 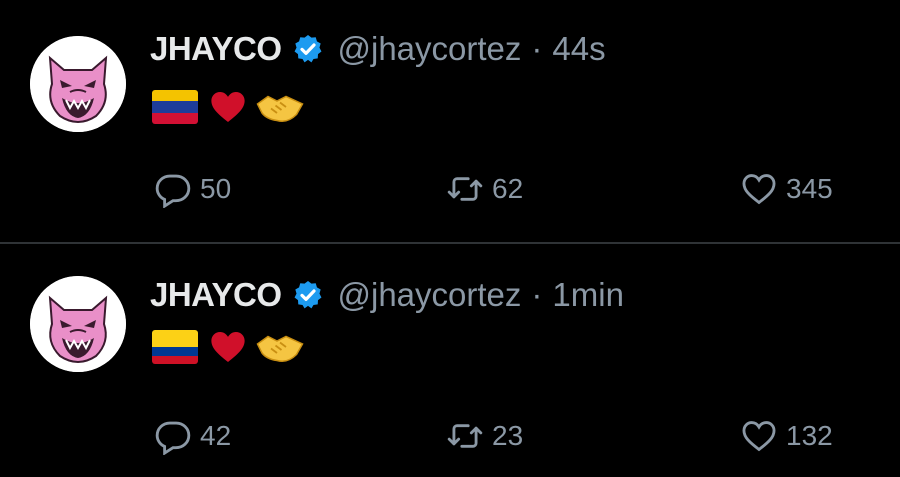 What do you see at coordinates (508, 188) in the screenshot?
I see `retweet-count: 62` at bounding box center [508, 188].